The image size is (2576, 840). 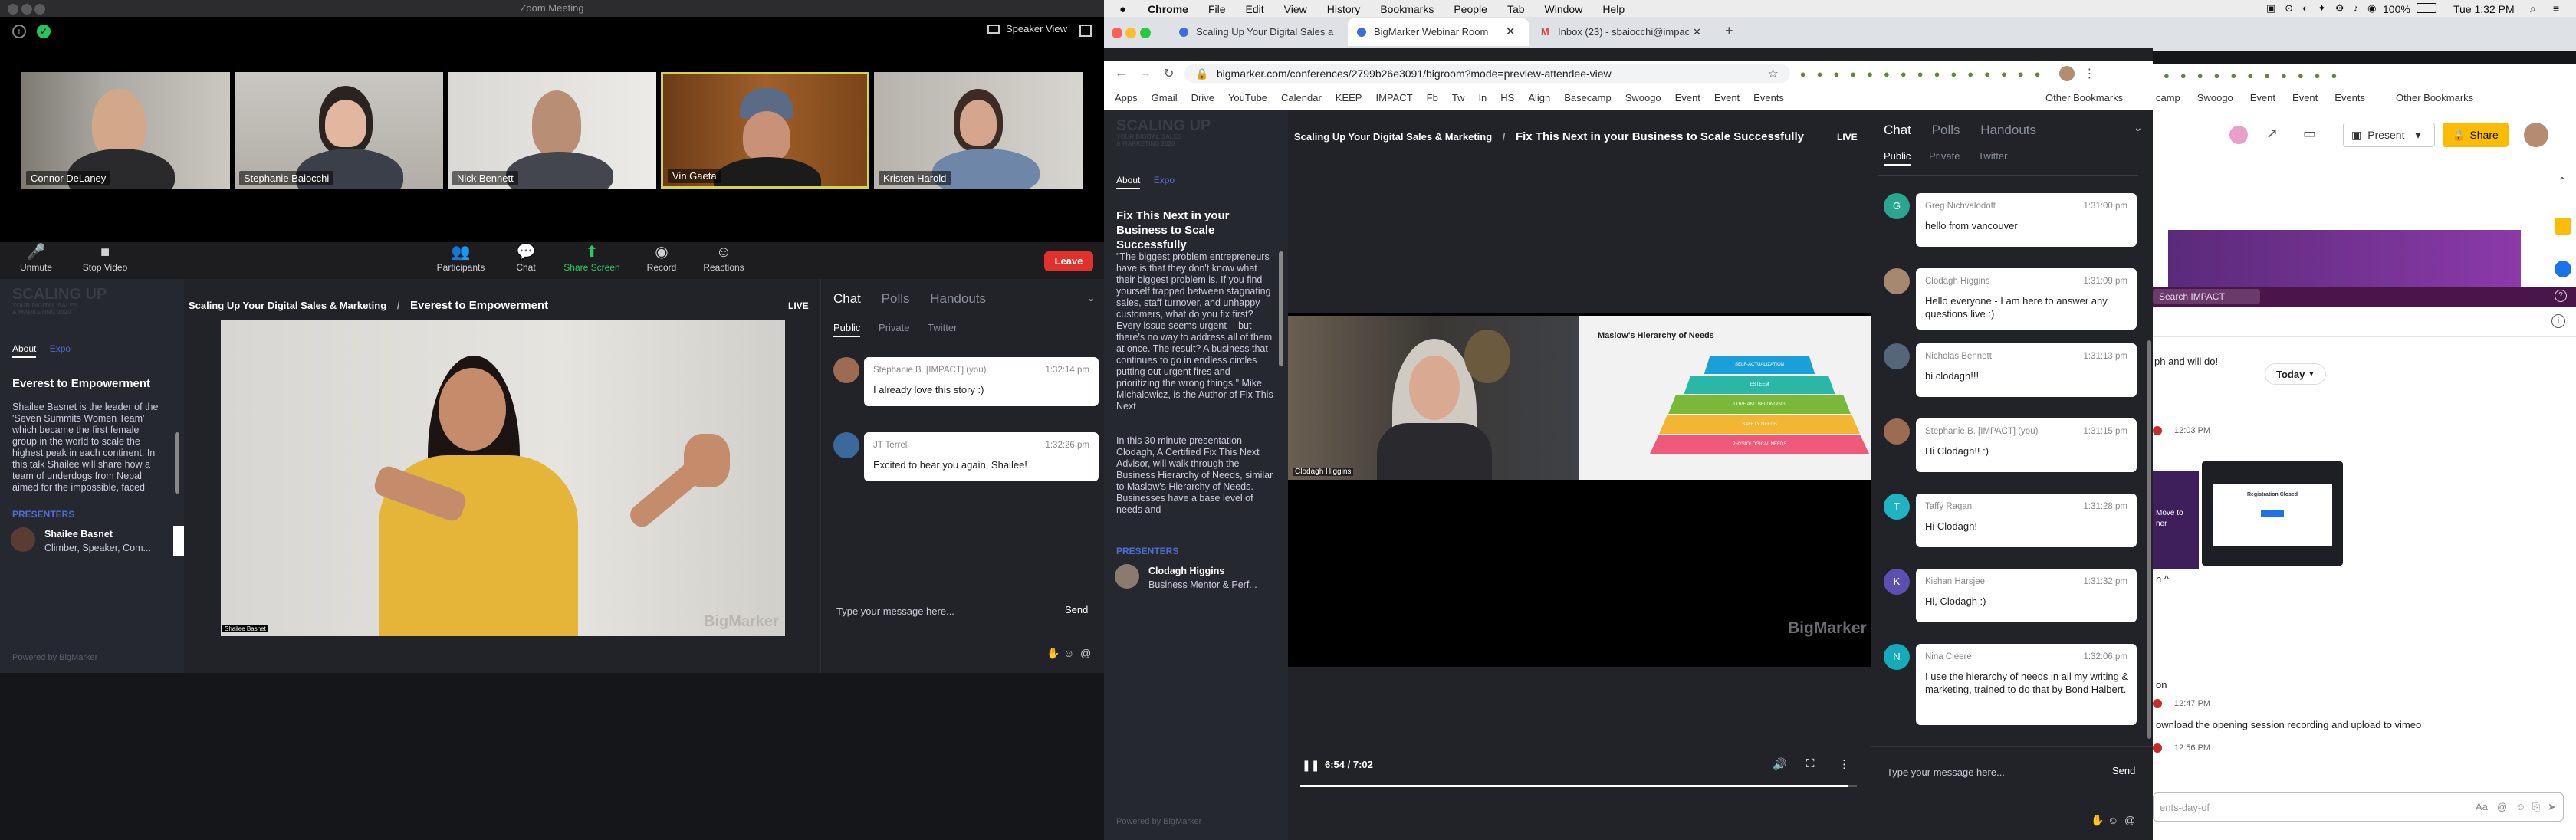 What do you see at coordinates (2176, 520) in the screenshot?
I see `attachment-card: Move to ner` at bounding box center [2176, 520].